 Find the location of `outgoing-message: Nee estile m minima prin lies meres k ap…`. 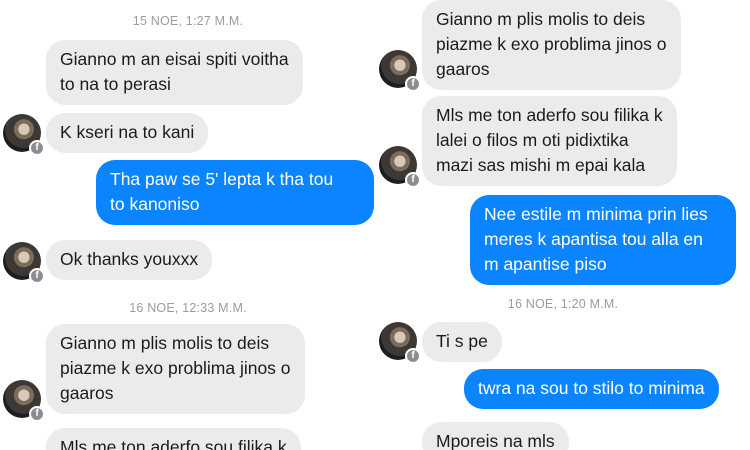

outgoing-message: Nee estile m minima prin lies meres k ap… is located at coordinates (603, 240).